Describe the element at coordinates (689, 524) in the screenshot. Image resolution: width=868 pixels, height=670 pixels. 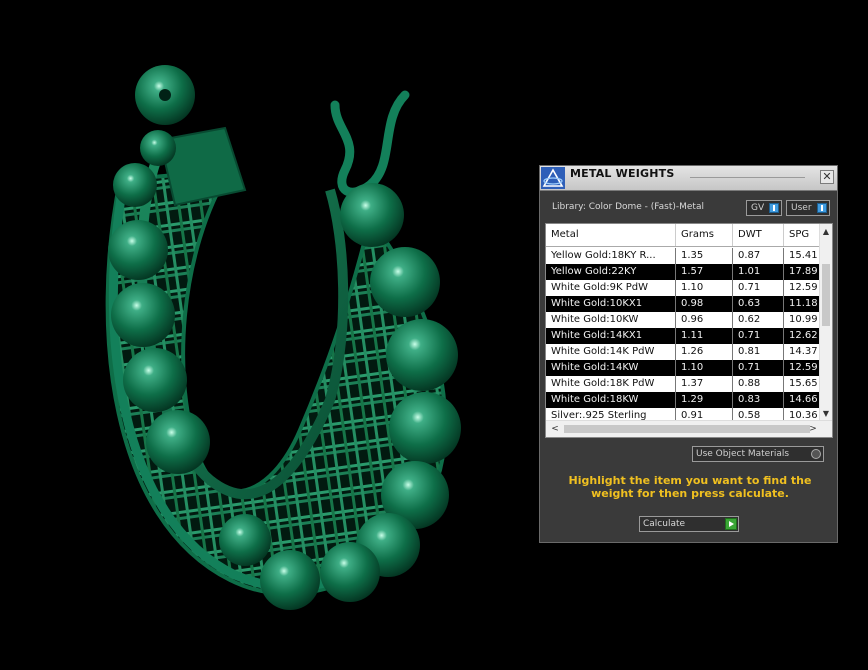
I see `calculate-button: Calculate` at that location.